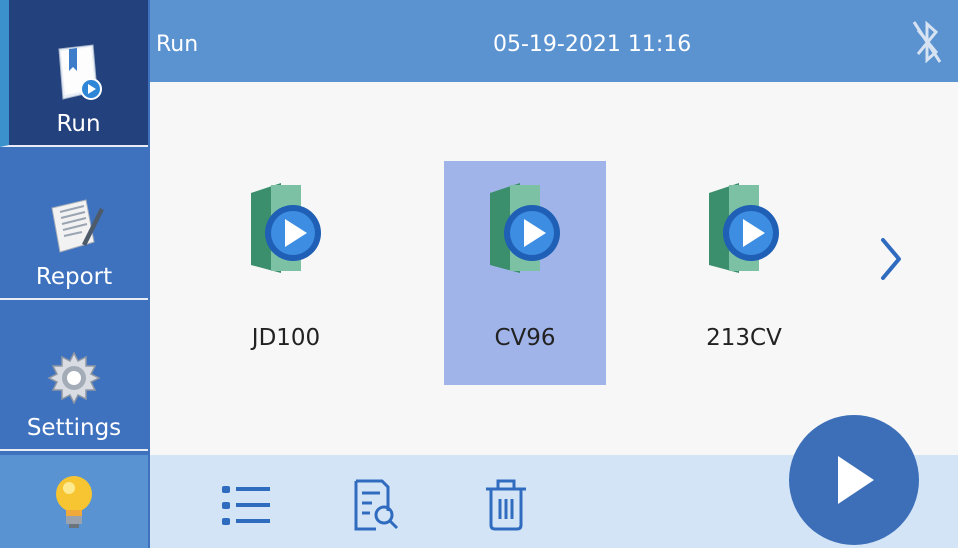 The width and height of the screenshot is (958, 548). Describe the element at coordinates (177, 44) in the screenshot. I see `page-title: Run` at that location.